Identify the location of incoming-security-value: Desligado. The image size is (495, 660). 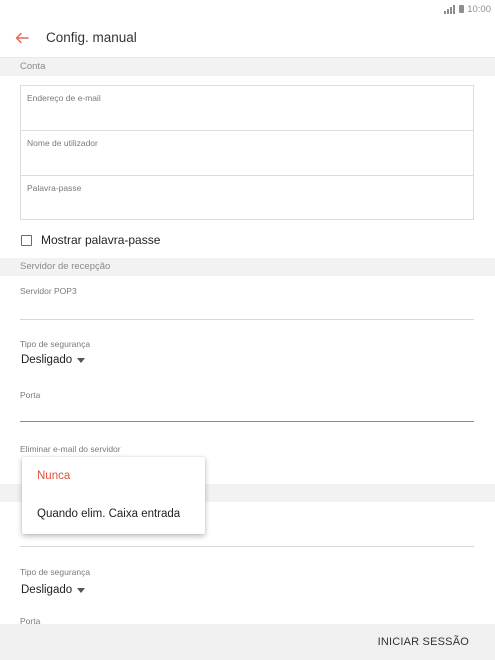
(47, 360).